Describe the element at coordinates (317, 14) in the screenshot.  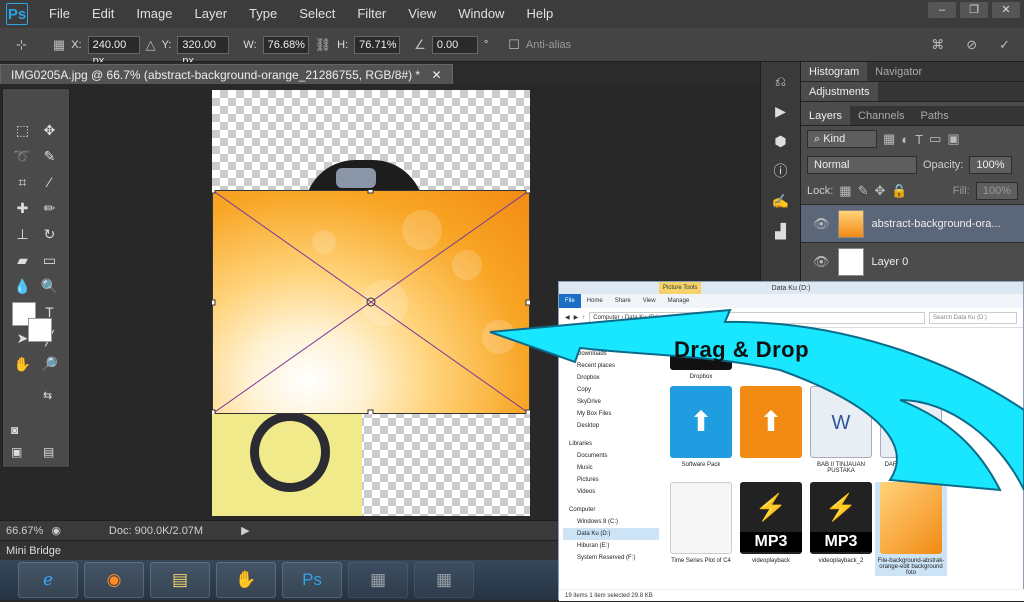
I see `menu-select: Select` at that location.